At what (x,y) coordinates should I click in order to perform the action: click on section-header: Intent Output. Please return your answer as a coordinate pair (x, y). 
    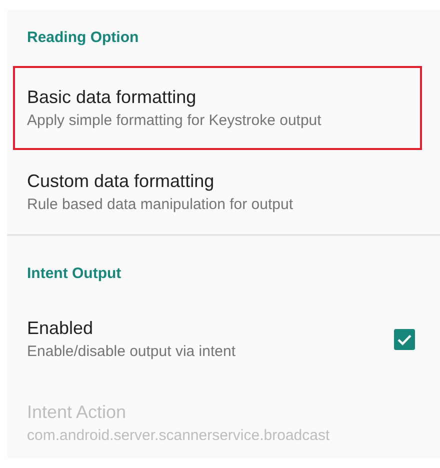
    Looking at the image, I should click on (74, 274).